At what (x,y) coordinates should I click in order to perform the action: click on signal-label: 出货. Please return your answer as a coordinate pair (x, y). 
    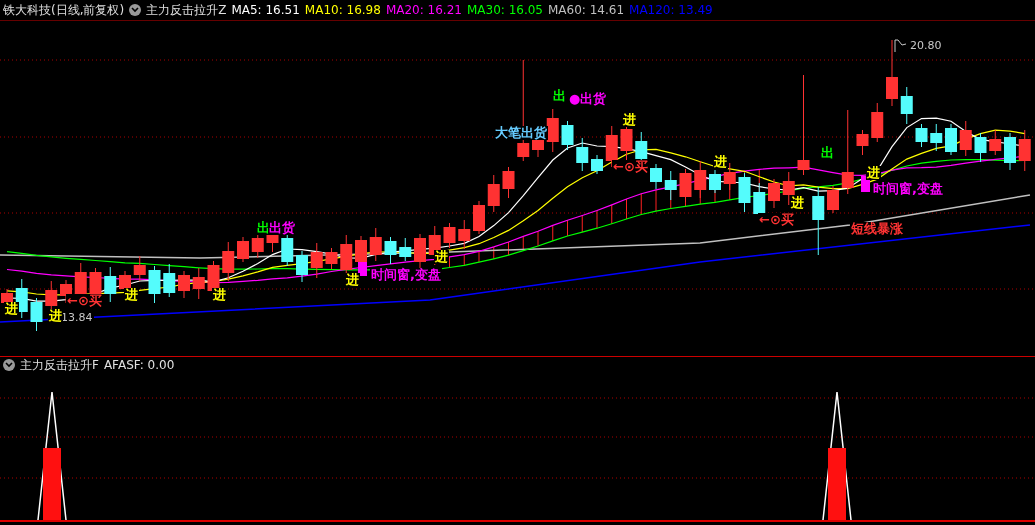
    Looking at the image, I should click on (282, 228).